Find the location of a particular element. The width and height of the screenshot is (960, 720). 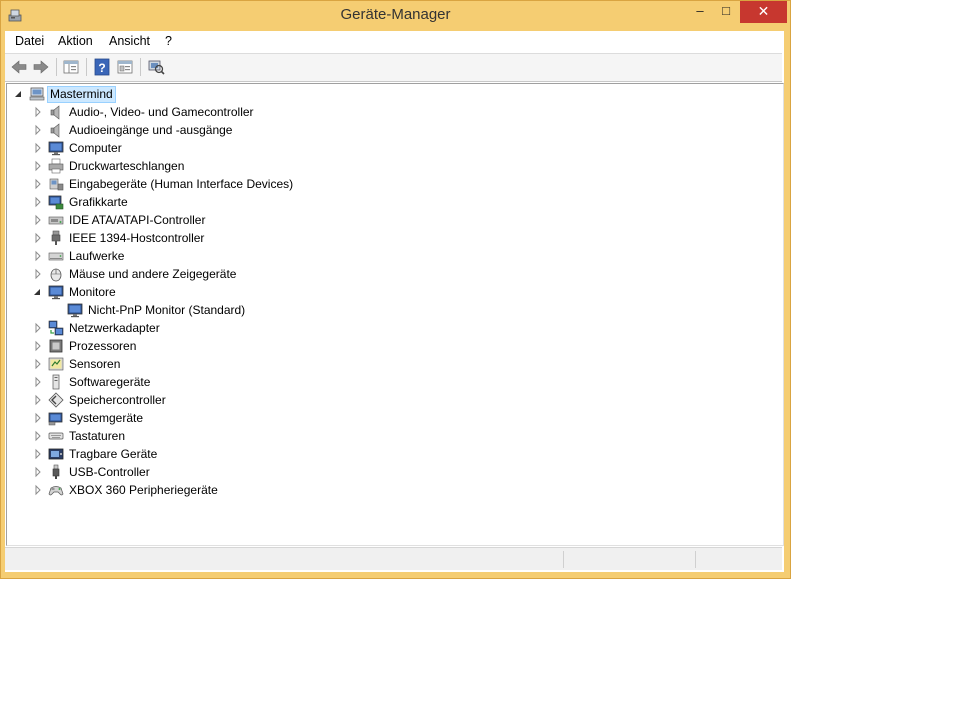

menu-datei: Datei is located at coordinates (29, 41).